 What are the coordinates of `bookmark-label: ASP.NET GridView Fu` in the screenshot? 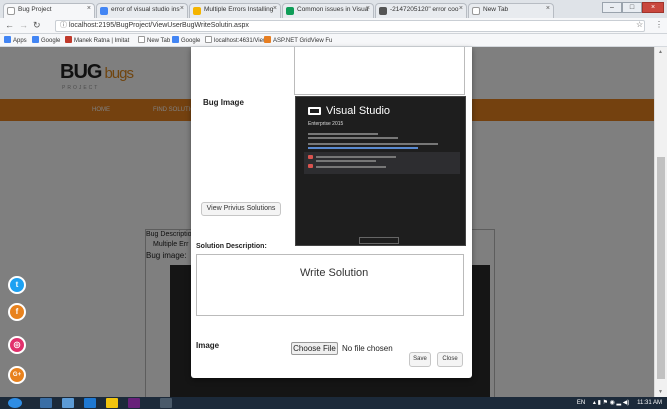 It's located at (303, 41).